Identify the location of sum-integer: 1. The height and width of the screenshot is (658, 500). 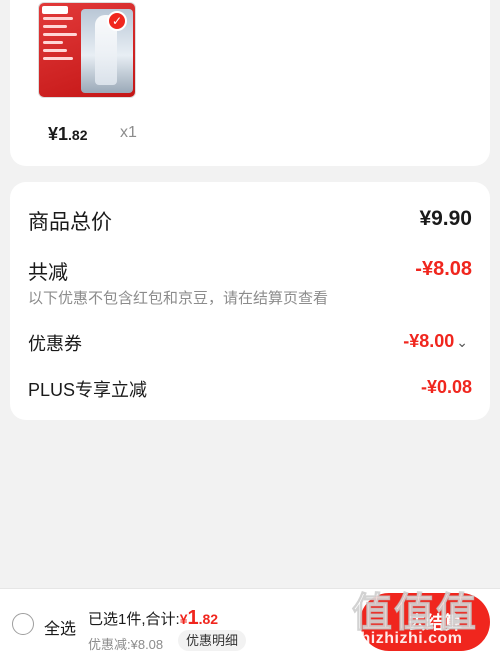
(193, 618).